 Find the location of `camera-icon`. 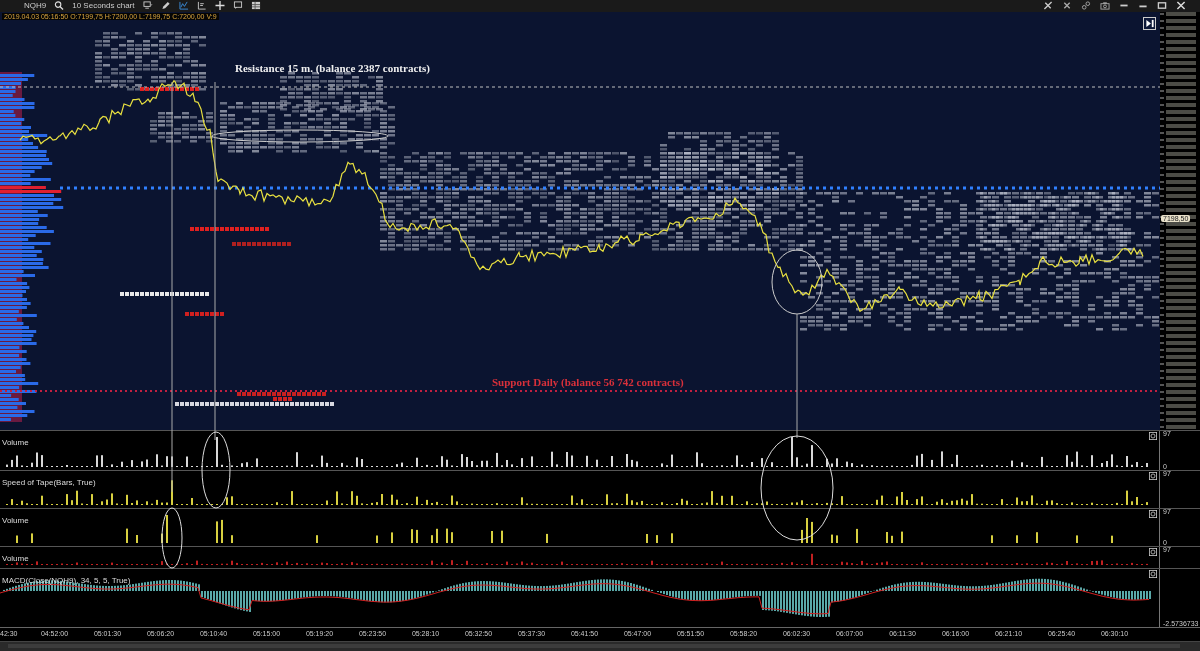

camera-icon is located at coordinates (1105, 6).